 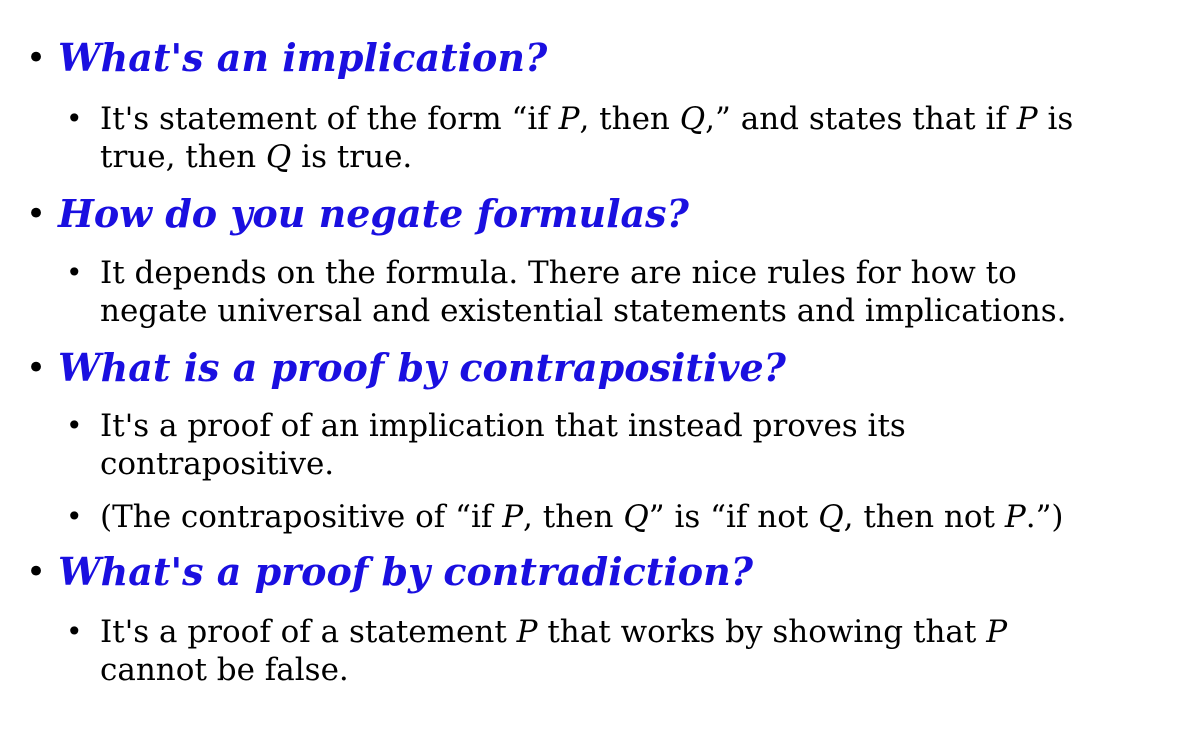 I want to click on text-line: contrapositive., so click(x=217, y=464).